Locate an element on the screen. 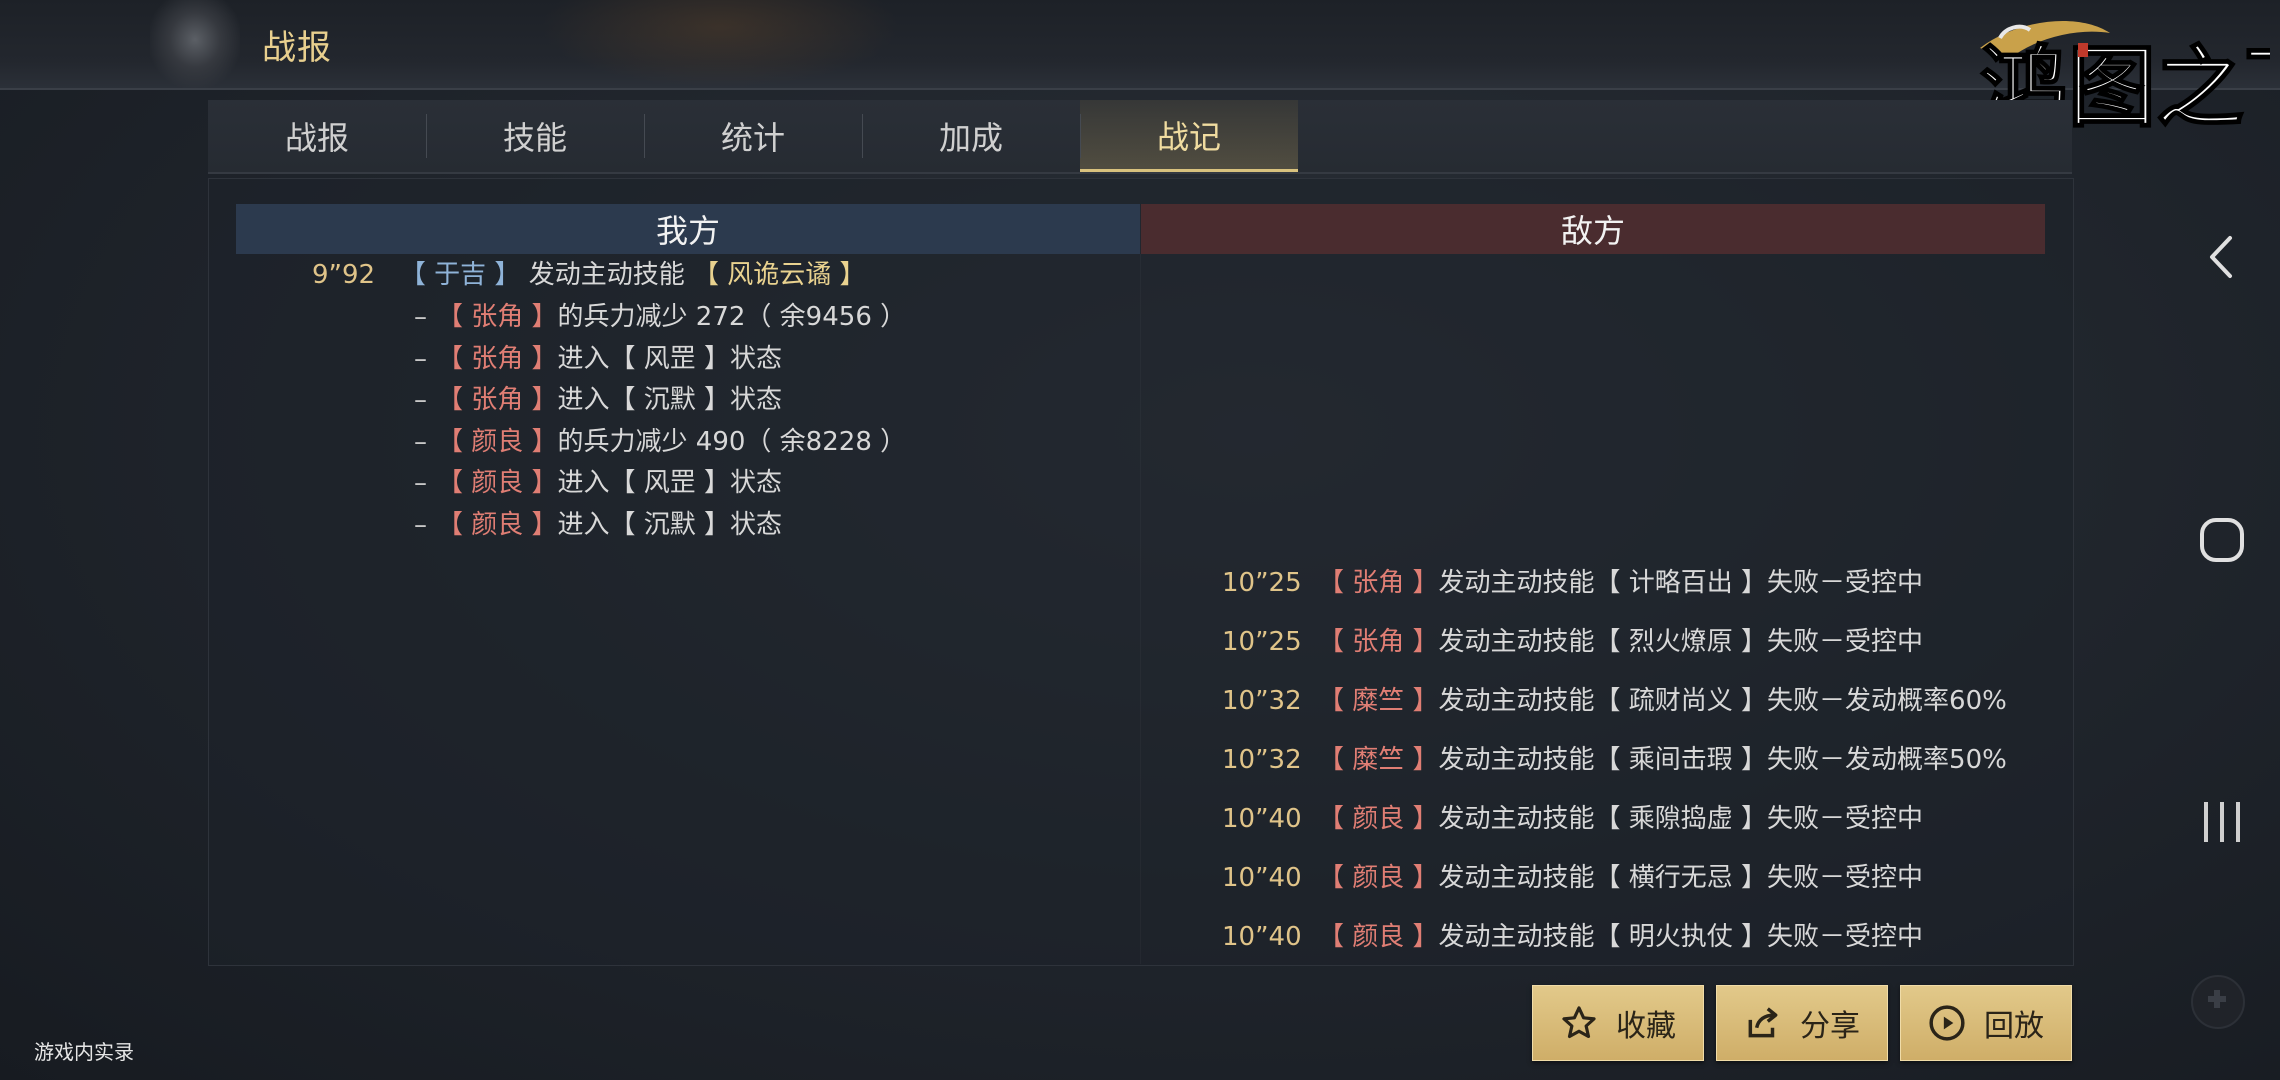  log-actor: 【 于吉 】 is located at coordinates (460, 275).